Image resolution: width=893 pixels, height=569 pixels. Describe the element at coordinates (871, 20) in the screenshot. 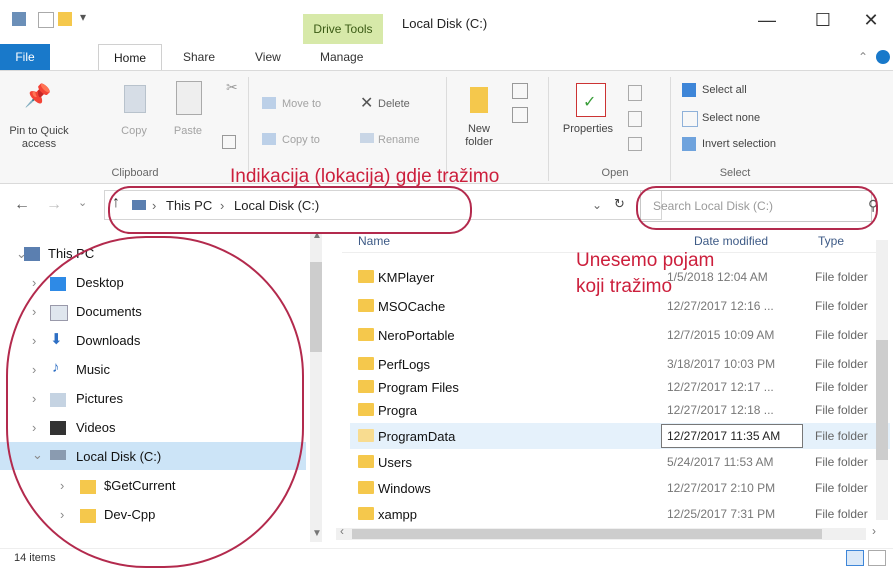

I see `close-button: ✕` at that location.